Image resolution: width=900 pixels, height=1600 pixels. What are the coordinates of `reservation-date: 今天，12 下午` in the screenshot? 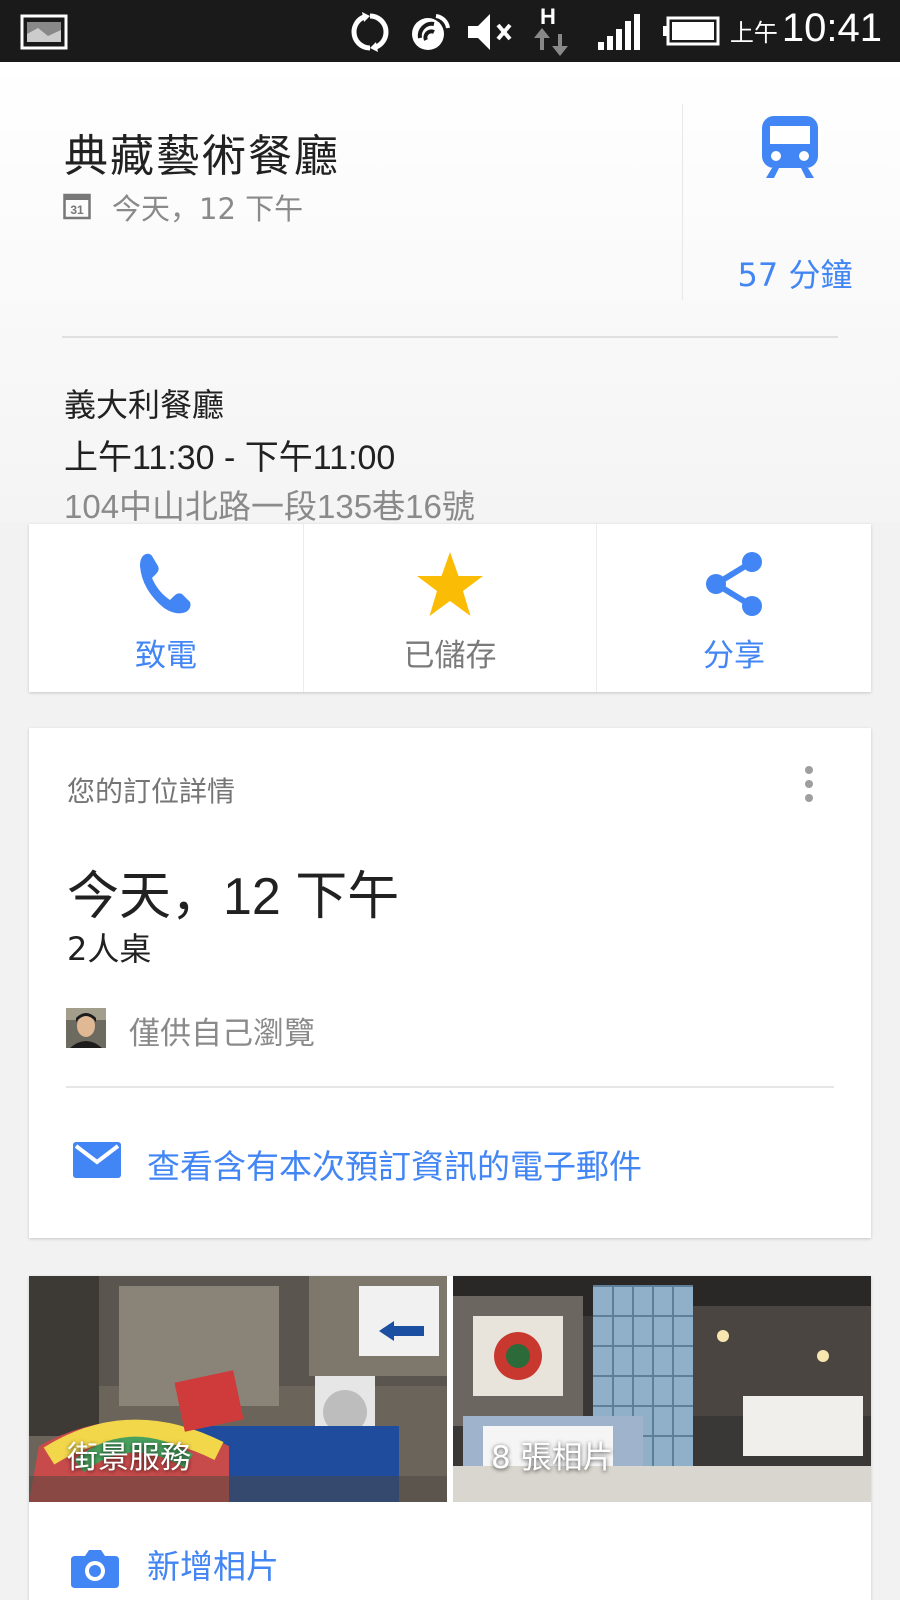 It's located at (233, 897).